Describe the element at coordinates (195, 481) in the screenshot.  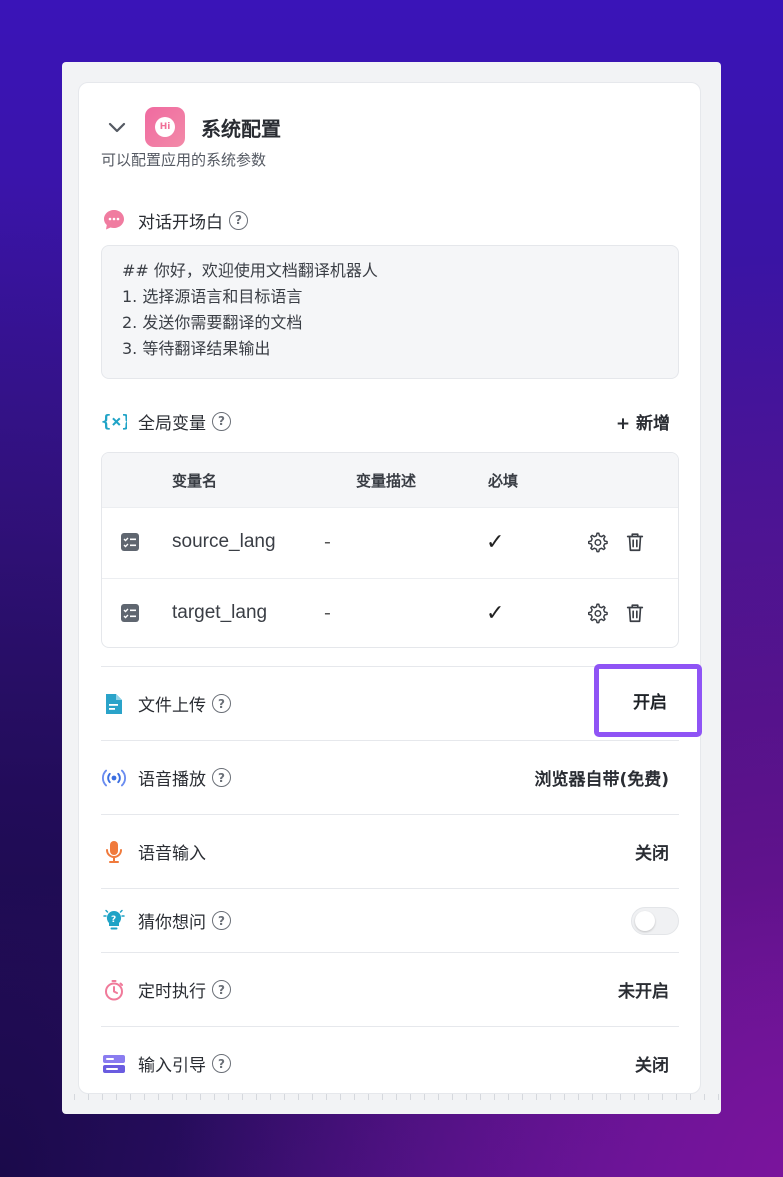
I see `column-header: 变量名` at that location.